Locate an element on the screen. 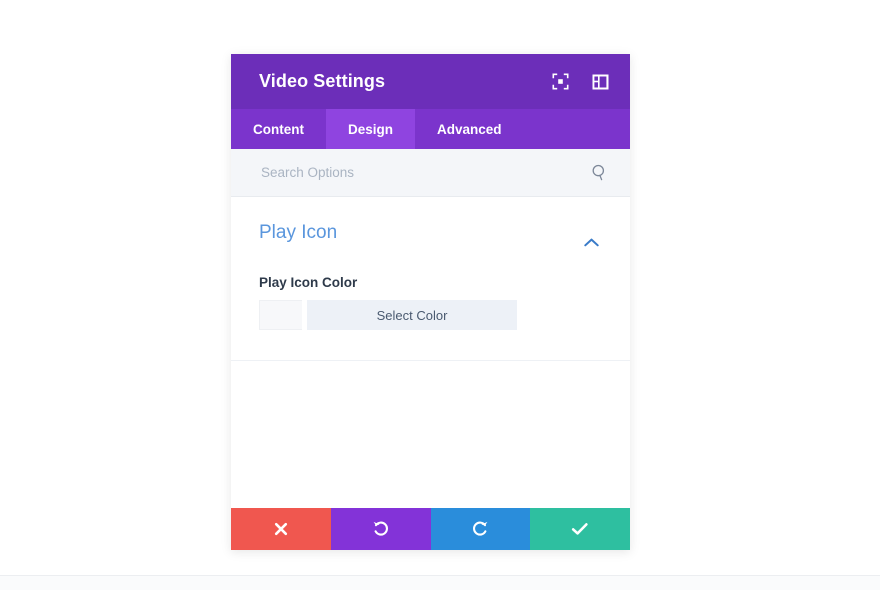 The width and height of the screenshot is (880, 590). focus-icon-button is located at coordinates (560, 82).